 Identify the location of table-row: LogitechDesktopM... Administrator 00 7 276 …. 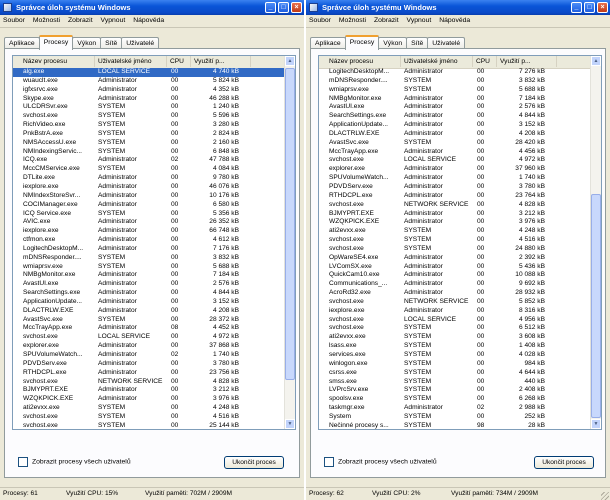
(455, 72).